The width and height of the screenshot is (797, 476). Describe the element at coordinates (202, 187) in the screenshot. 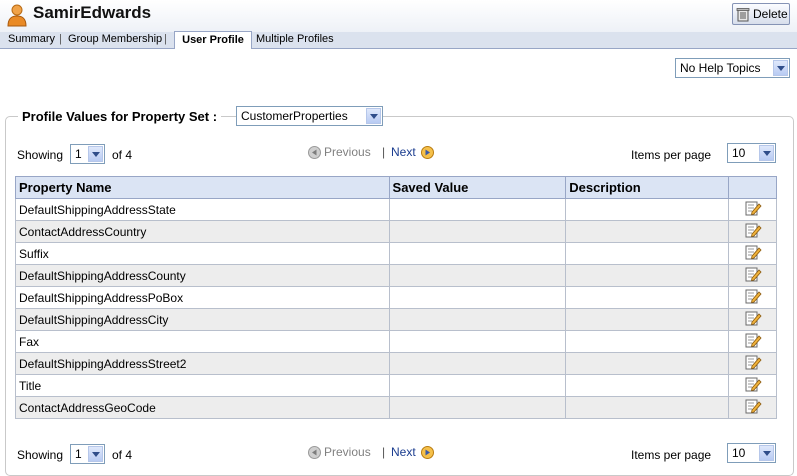

I see `column-header-property-name: Property Name` at that location.